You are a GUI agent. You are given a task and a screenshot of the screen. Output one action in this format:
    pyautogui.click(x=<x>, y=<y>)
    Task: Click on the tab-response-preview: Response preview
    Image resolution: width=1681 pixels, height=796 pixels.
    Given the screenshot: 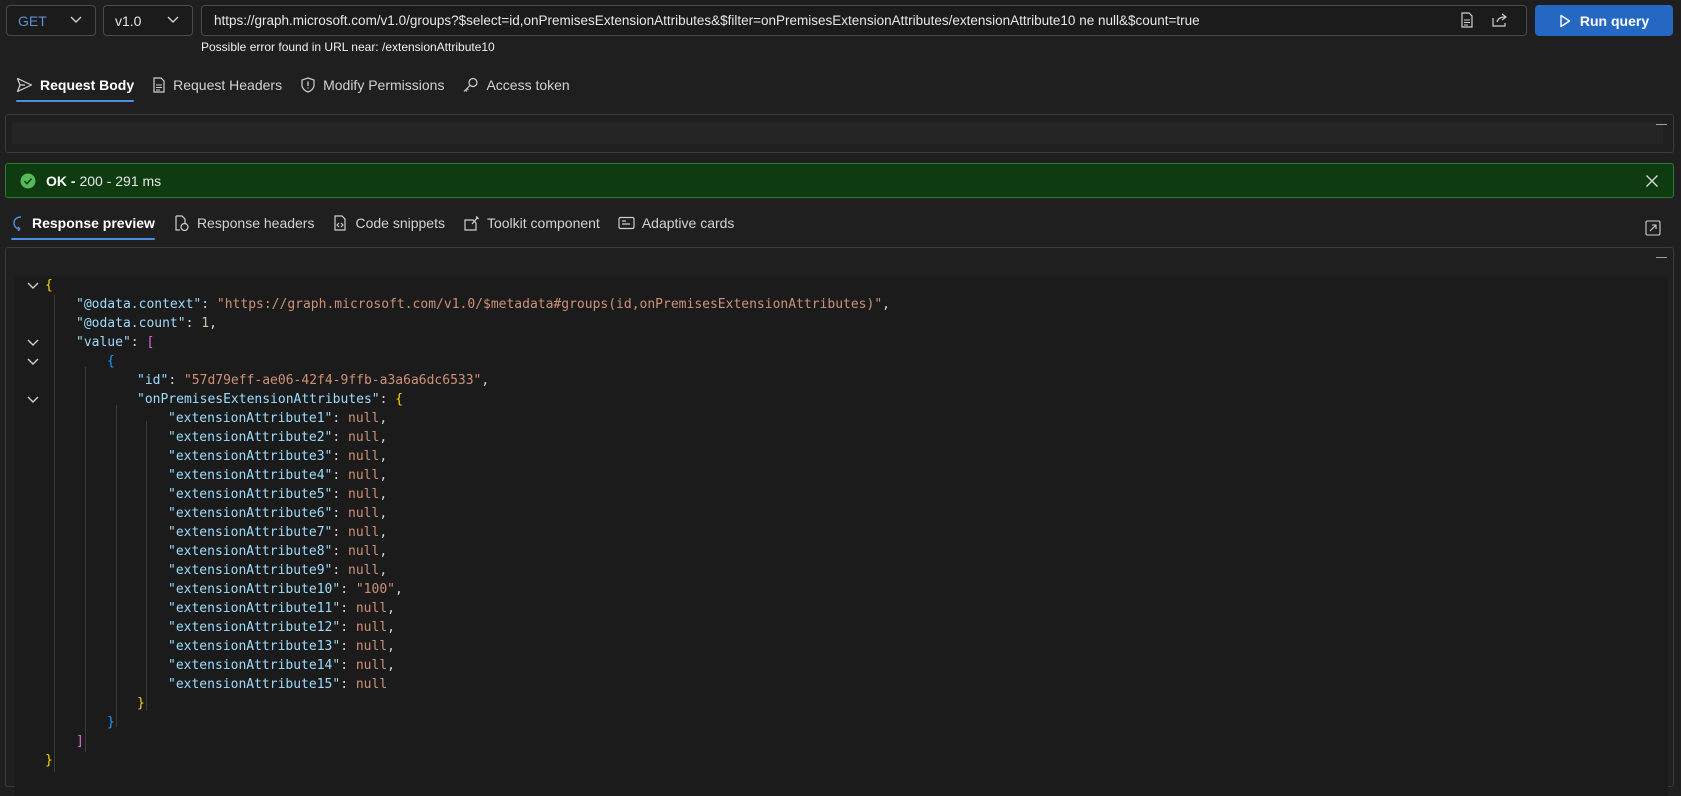 What is the action you would take?
    pyautogui.click(x=83, y=224)
    